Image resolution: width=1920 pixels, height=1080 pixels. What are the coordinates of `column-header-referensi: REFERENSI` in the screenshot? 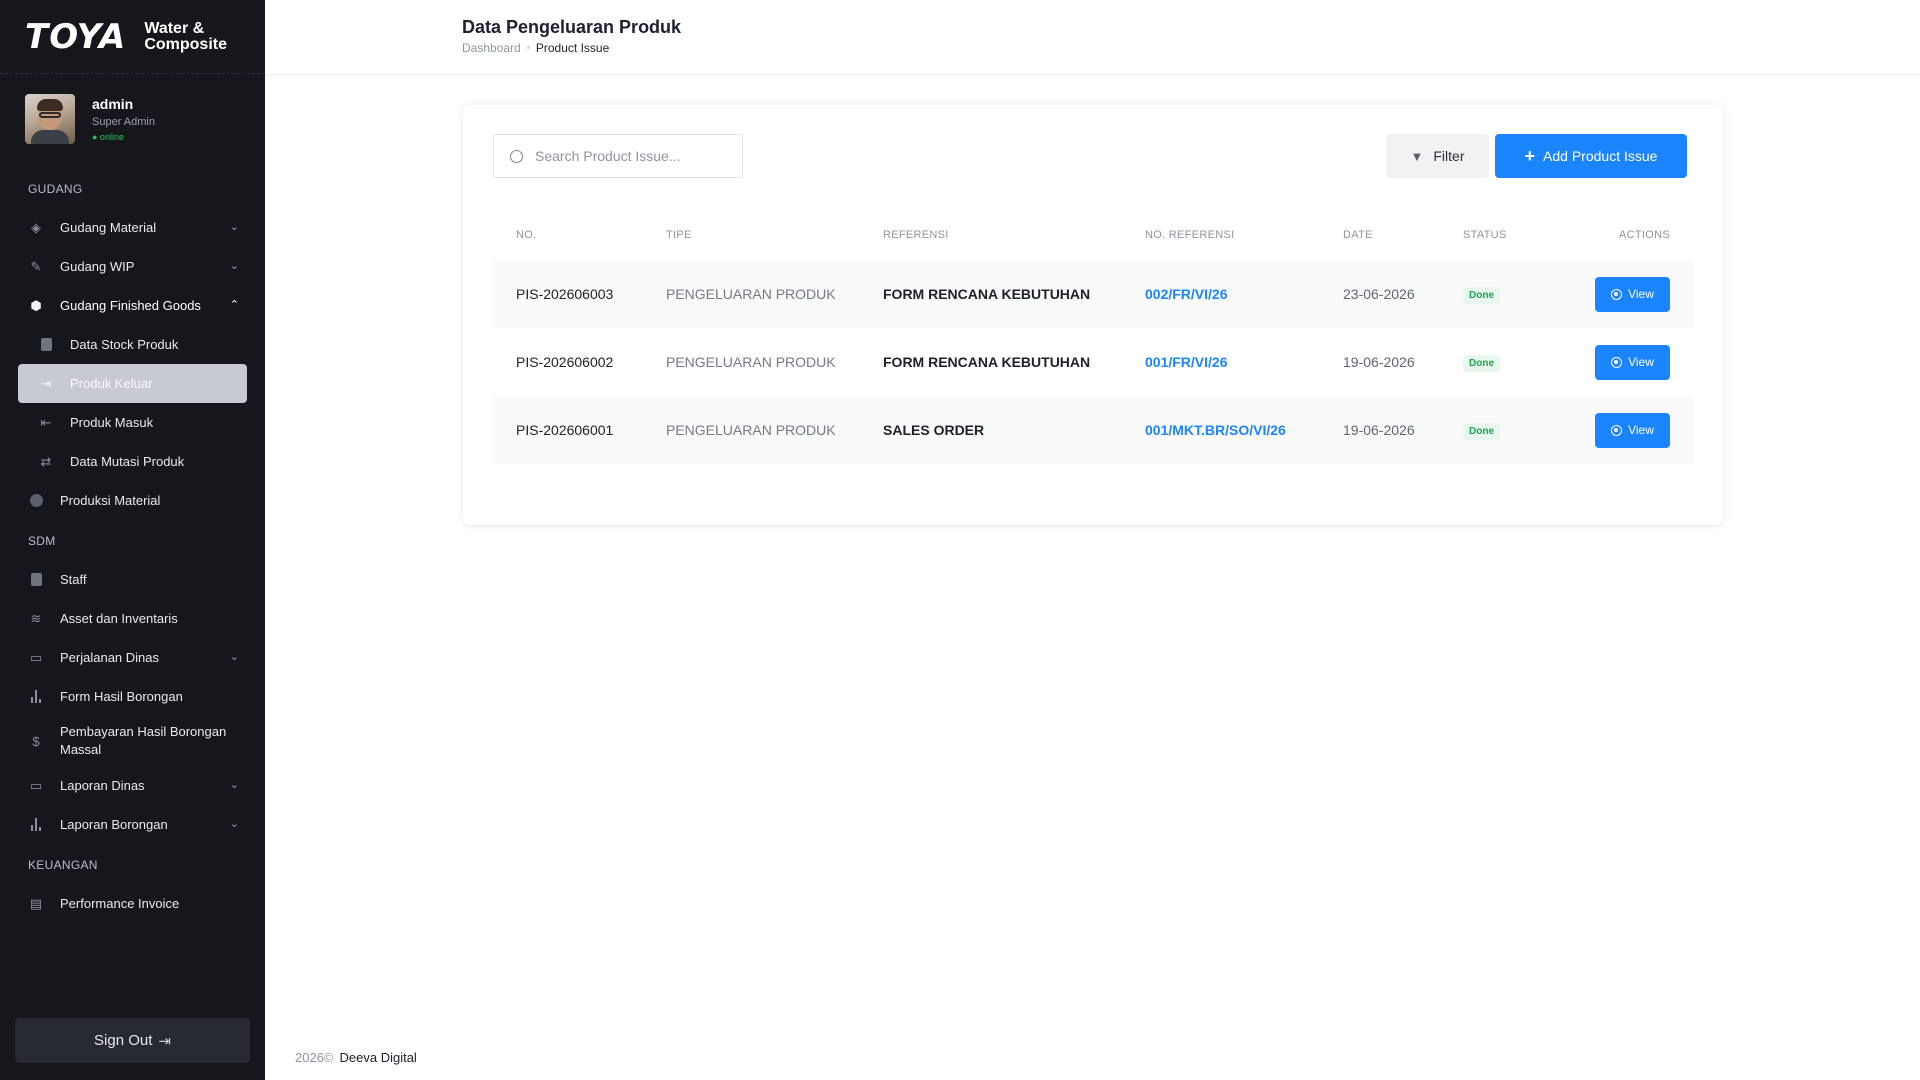 It's located at (1014, 235).